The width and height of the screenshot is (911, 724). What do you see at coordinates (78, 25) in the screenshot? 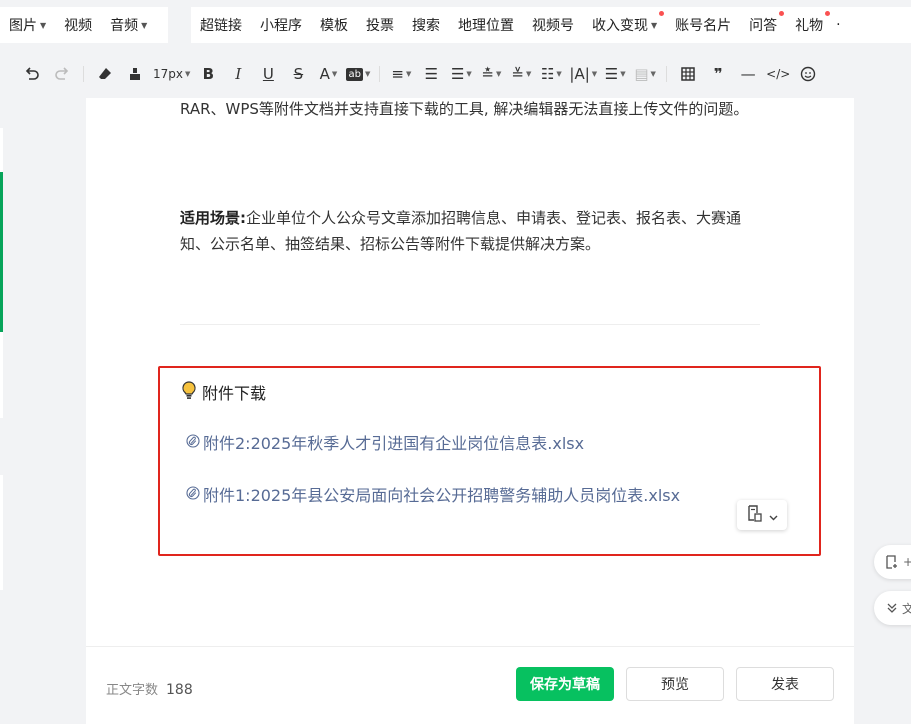
I see `menu-item-video: 视频` at bounding box center [78, 25].